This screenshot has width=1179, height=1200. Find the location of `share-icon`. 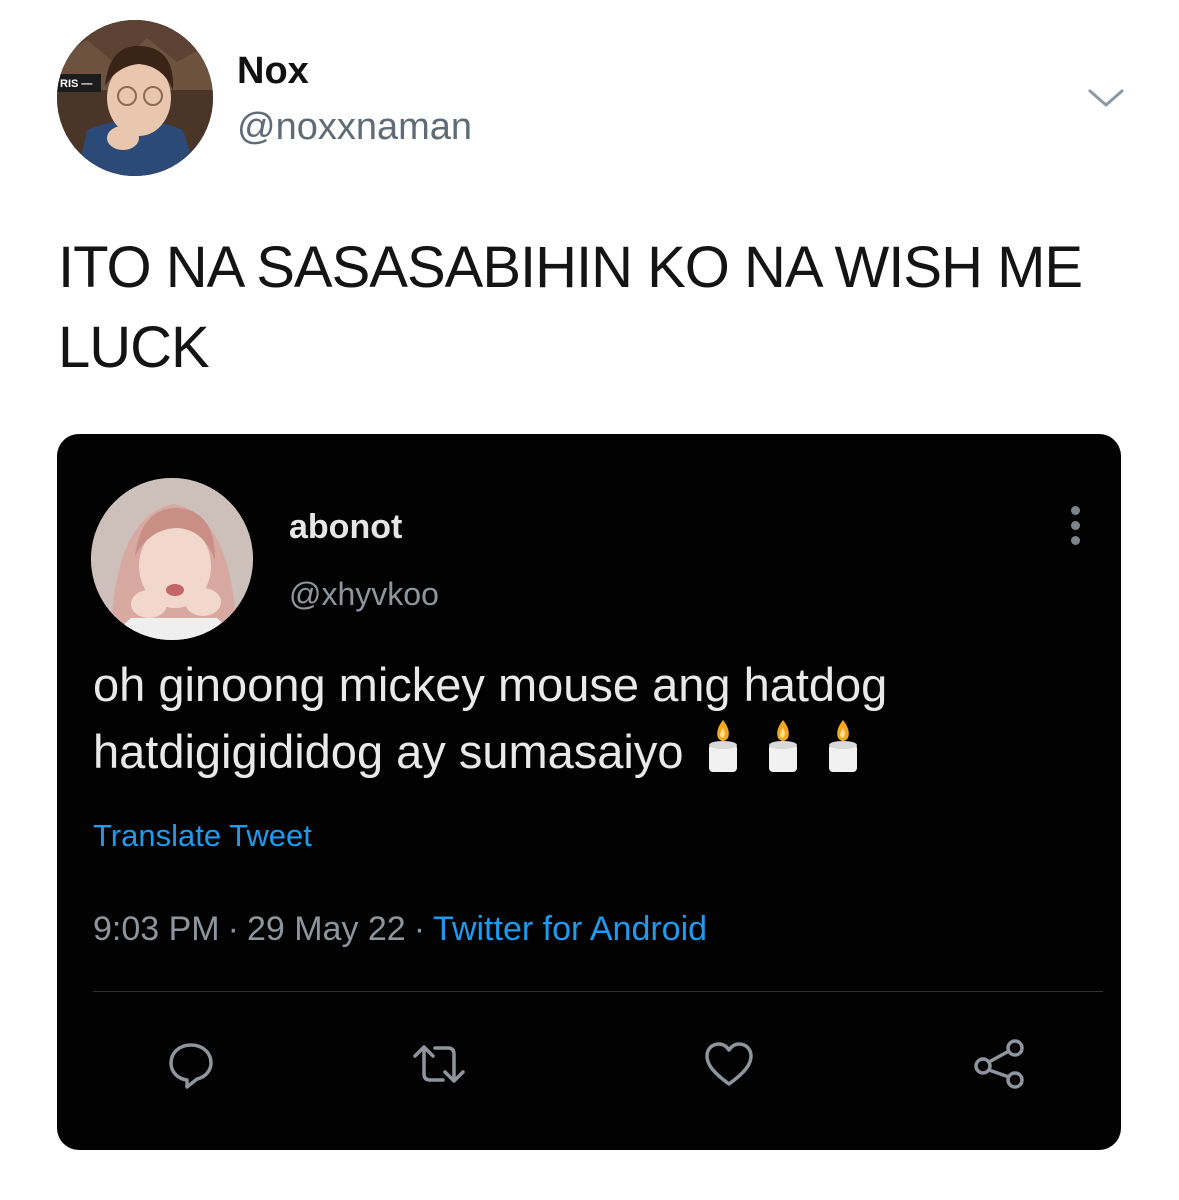

share-icon is located at coordinates (999, 1064).